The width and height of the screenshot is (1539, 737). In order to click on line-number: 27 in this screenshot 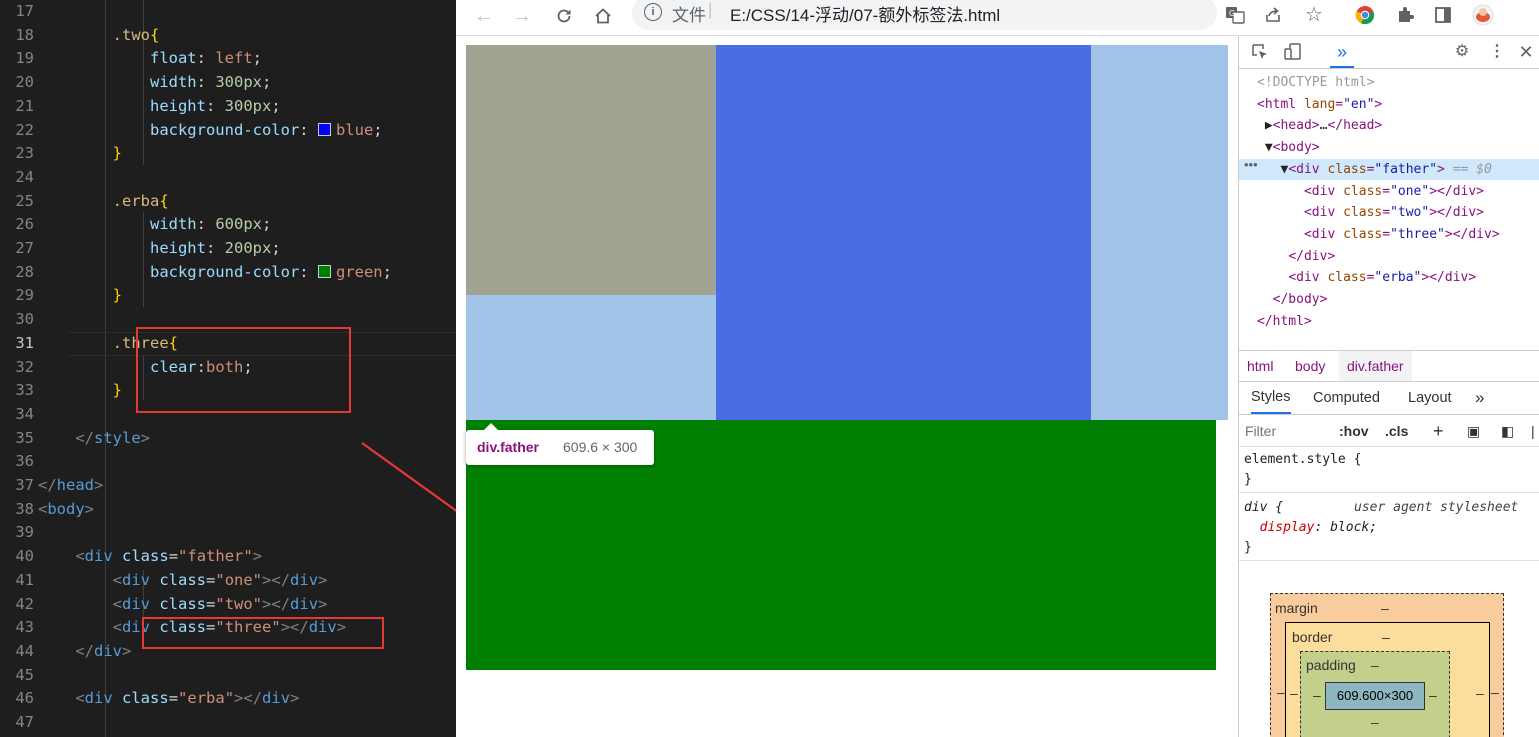, I will do `click(24, 248)`.